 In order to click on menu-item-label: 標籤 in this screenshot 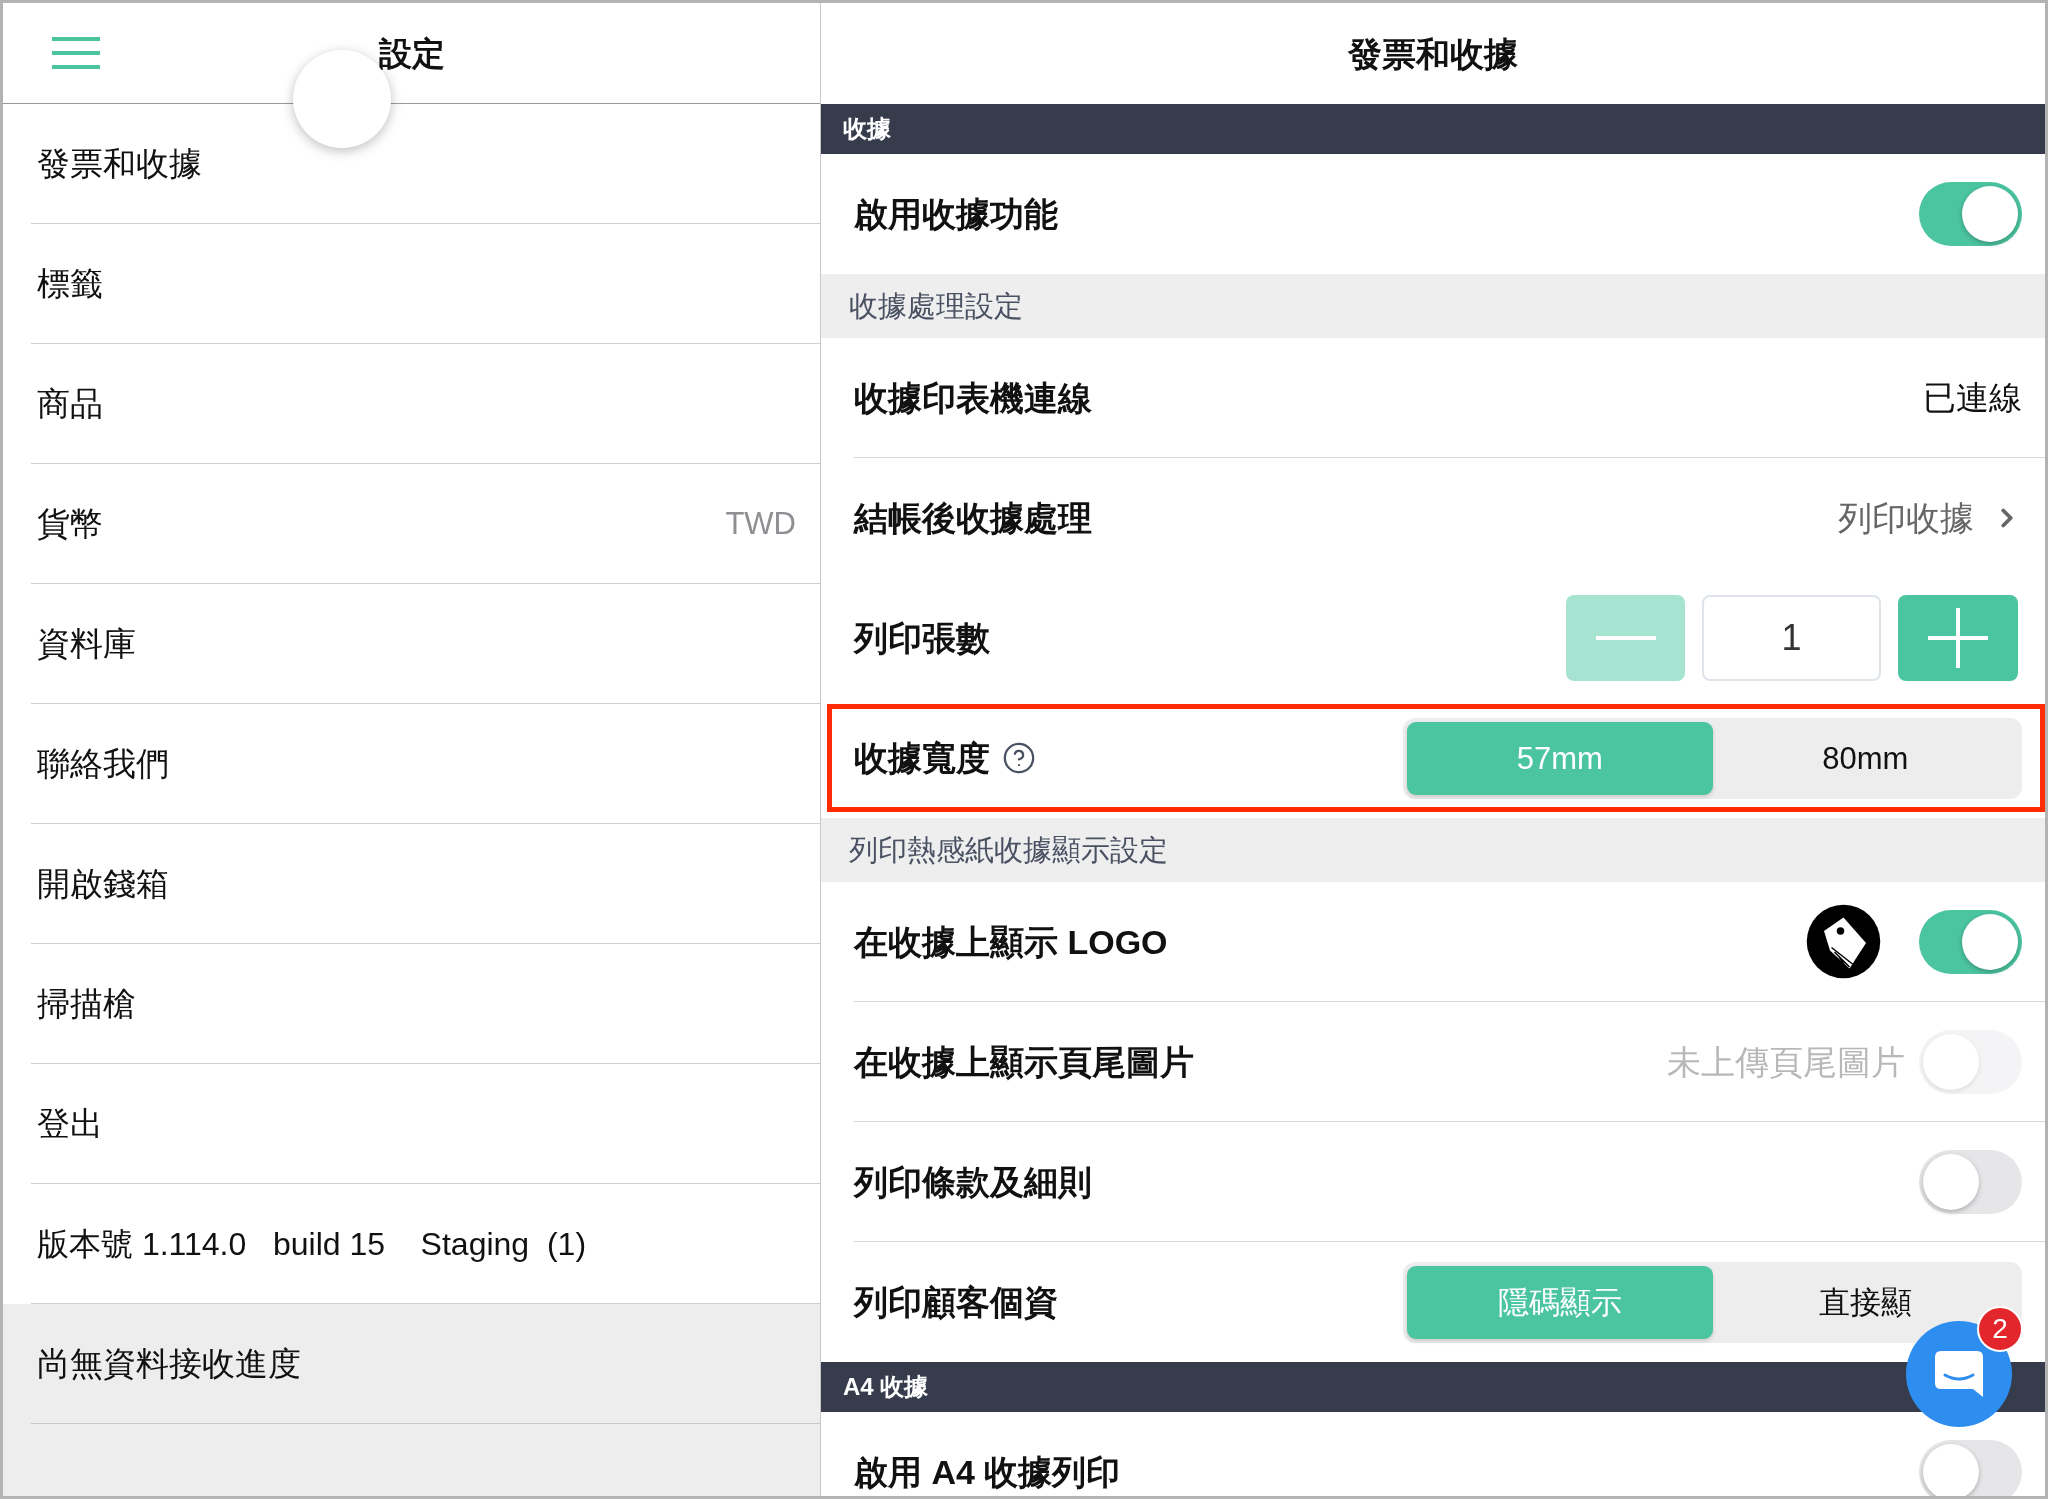, I will do `click(70, 283)`.